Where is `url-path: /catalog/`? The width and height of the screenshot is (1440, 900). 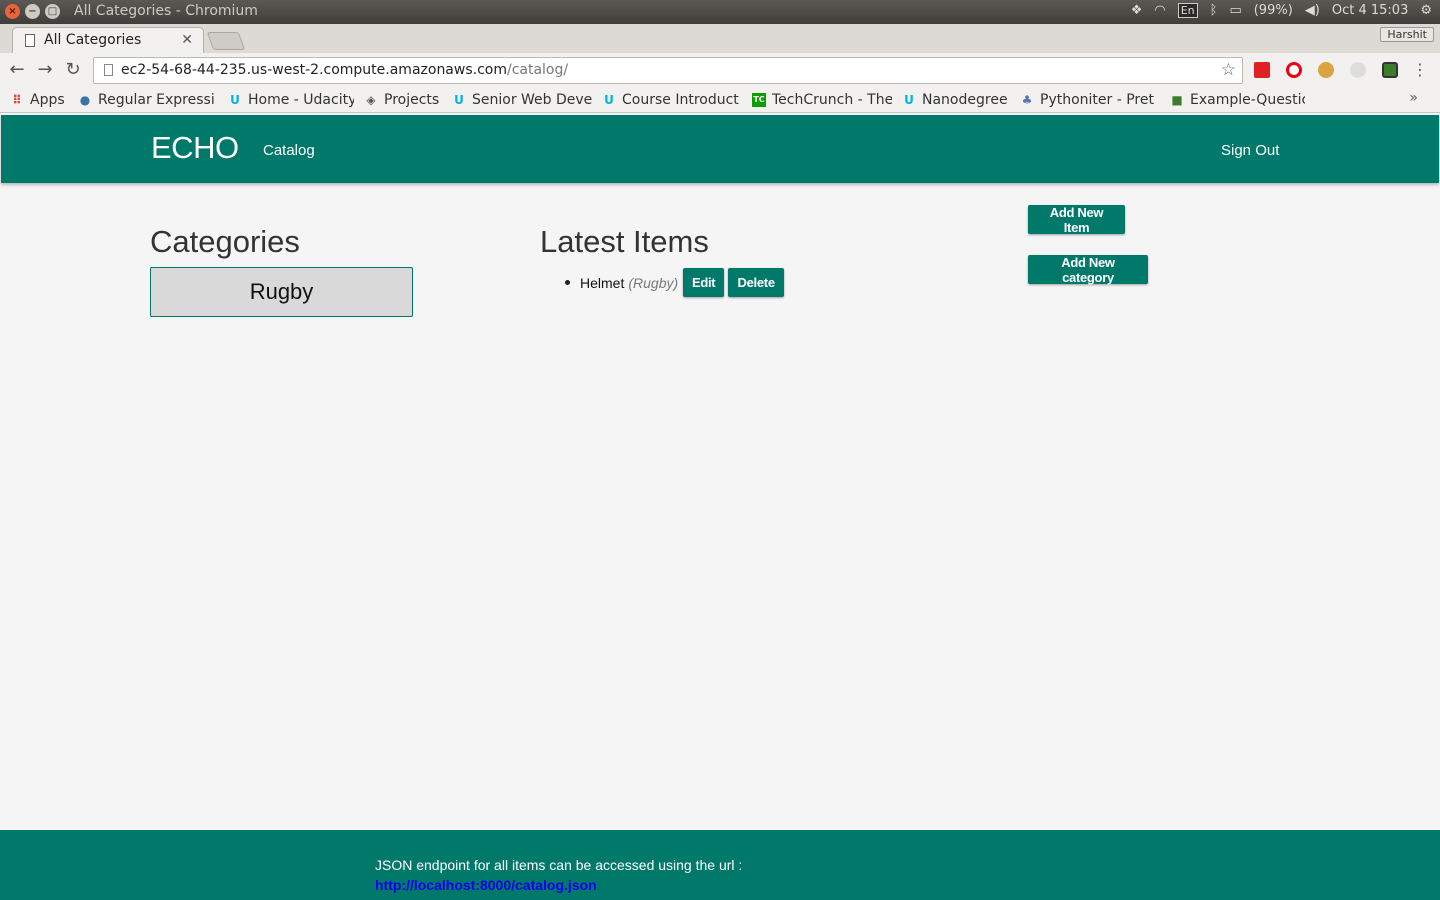
url-path: /catalog/ is located at coordinates (537, 70).